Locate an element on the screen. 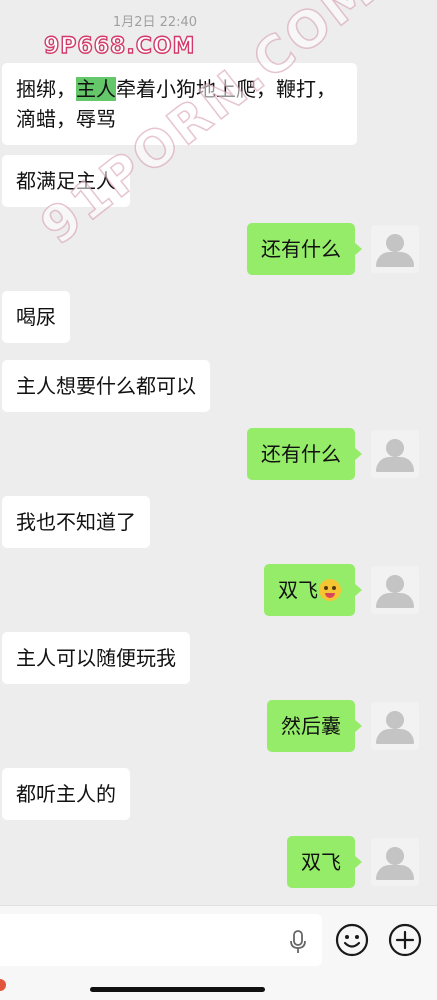 The height and width of the screenshot is (1000, 437). message-text: 我也不知道了 is located at coordinates (76, 522).